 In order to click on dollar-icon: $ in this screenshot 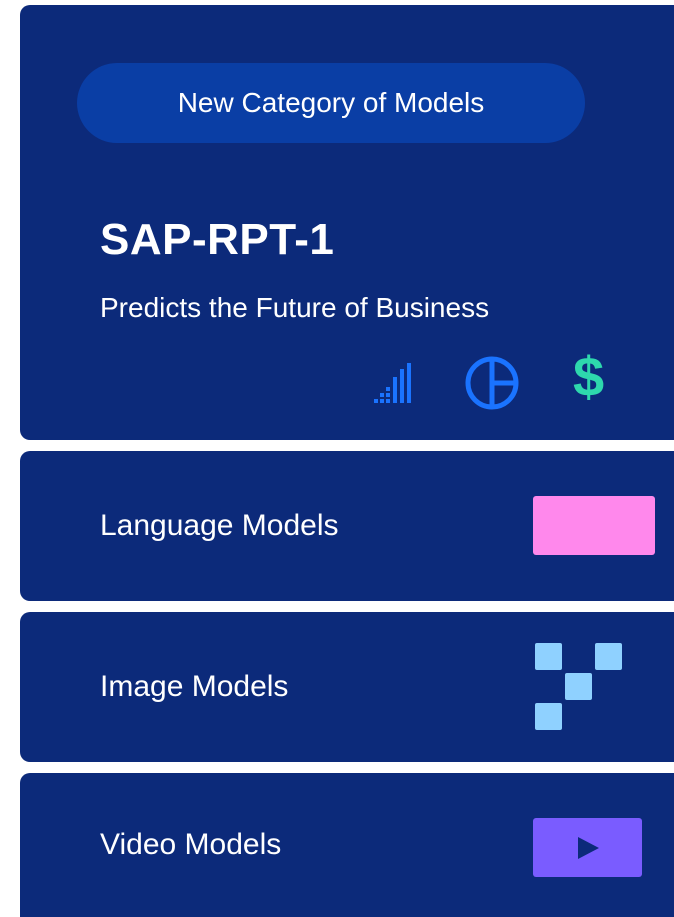, I will do `click(589, 376)`.